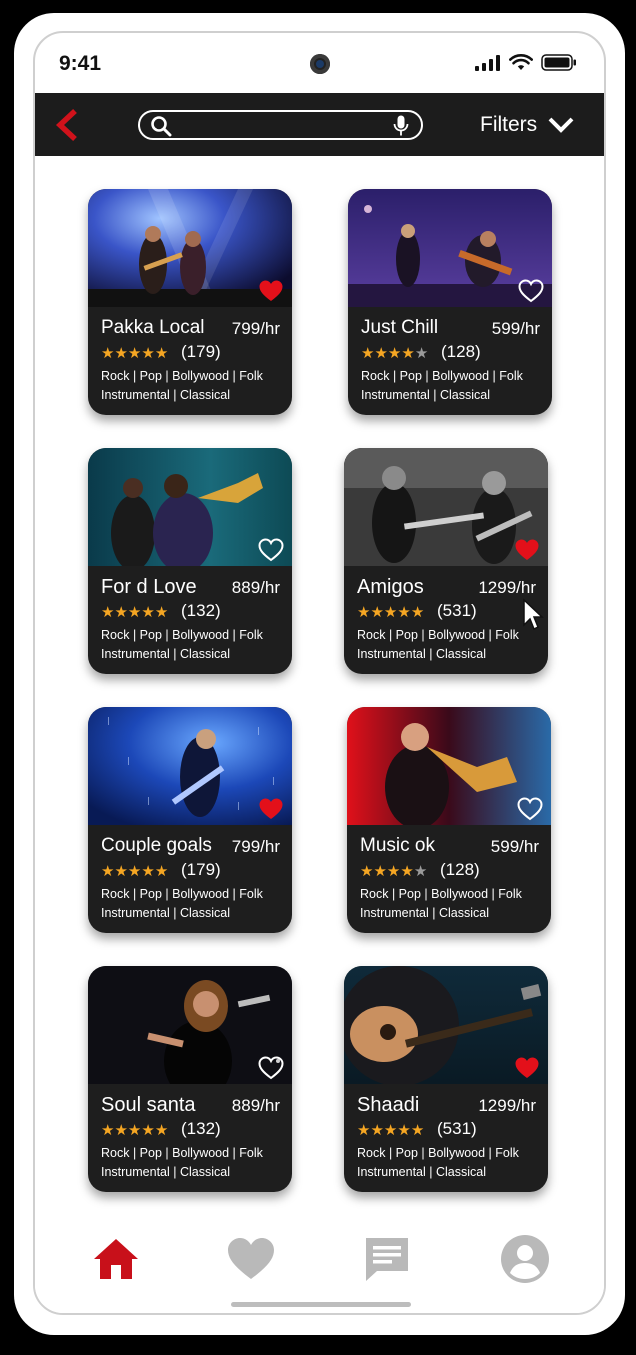  I want to click on band-name: Couple goals, so click(156, 845).